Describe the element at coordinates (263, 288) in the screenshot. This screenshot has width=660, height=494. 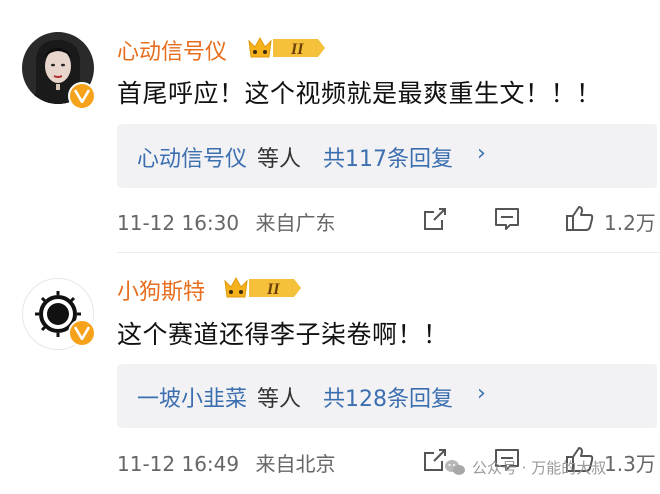
I see `level-badge: II` at that location.